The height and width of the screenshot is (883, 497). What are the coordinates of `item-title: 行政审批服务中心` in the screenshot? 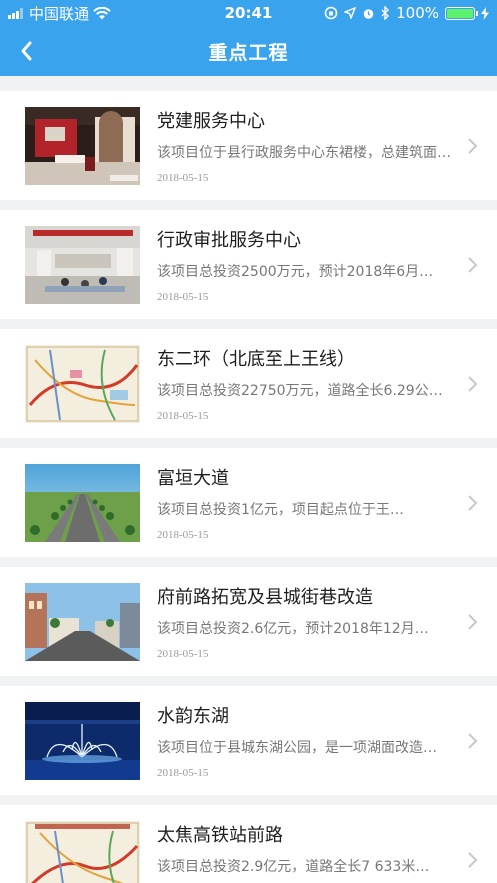 It's located at (229, 240).